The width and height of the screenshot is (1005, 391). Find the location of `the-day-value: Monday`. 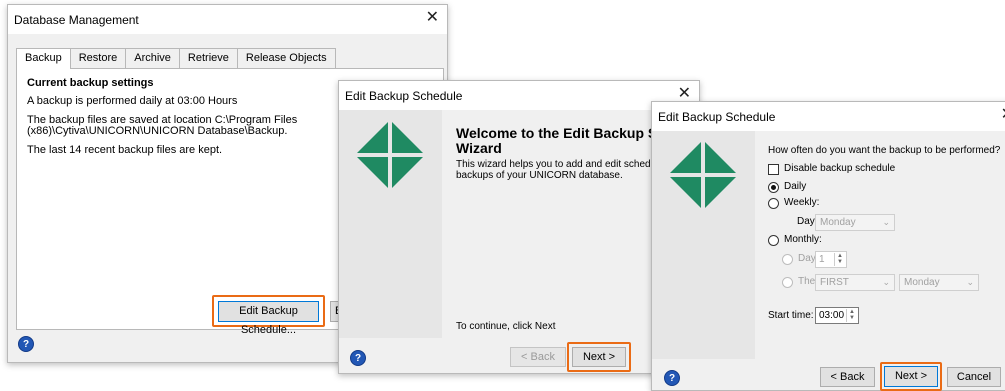

the-day-value: Monday is located at coordinates (922, 282).